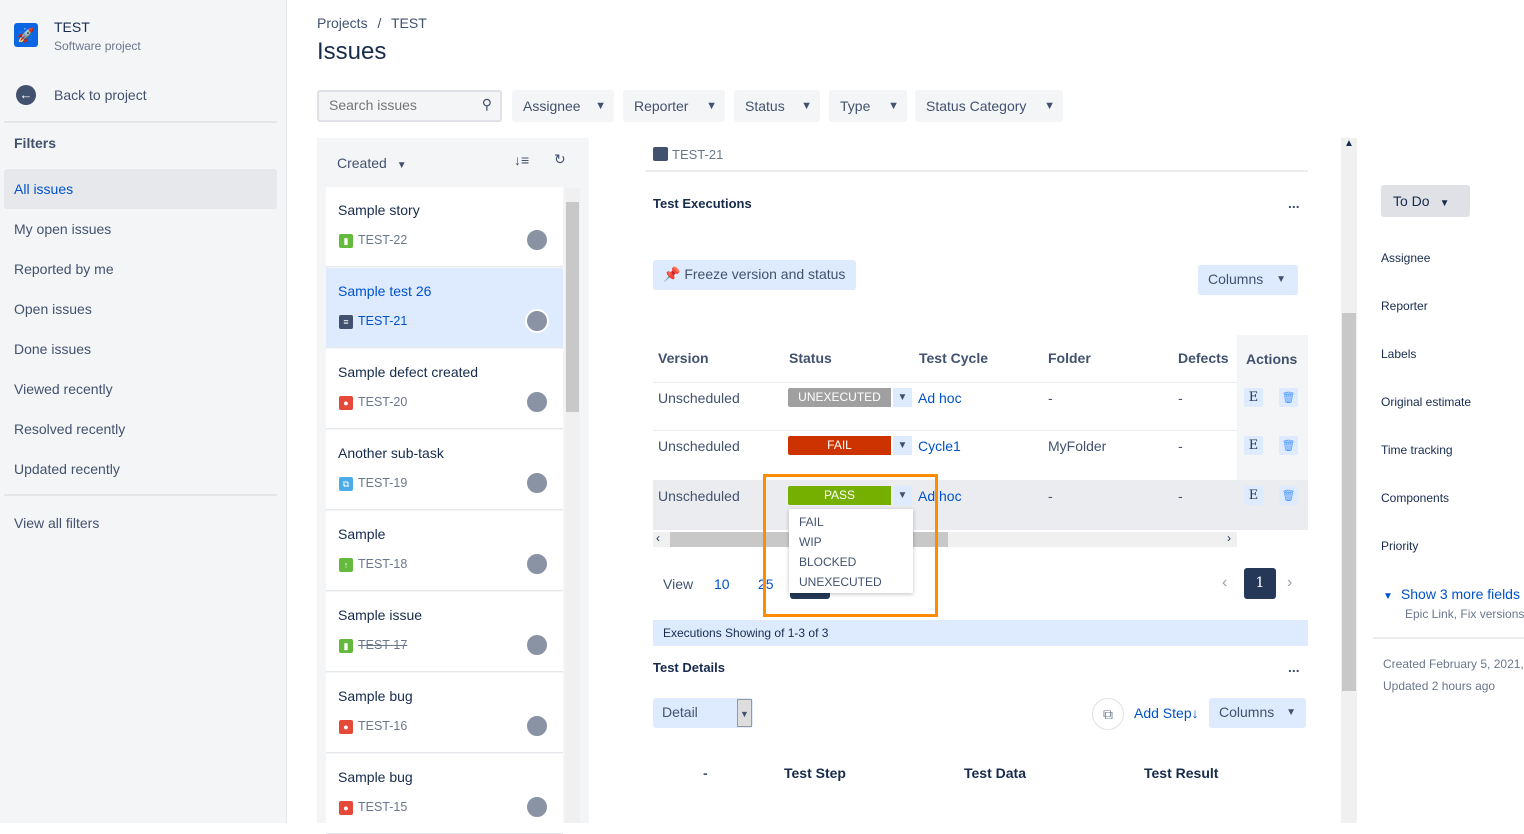  Describe the element at coordinates (683, 358) in the screenshot. I see `column-header-version: Version` at that location.